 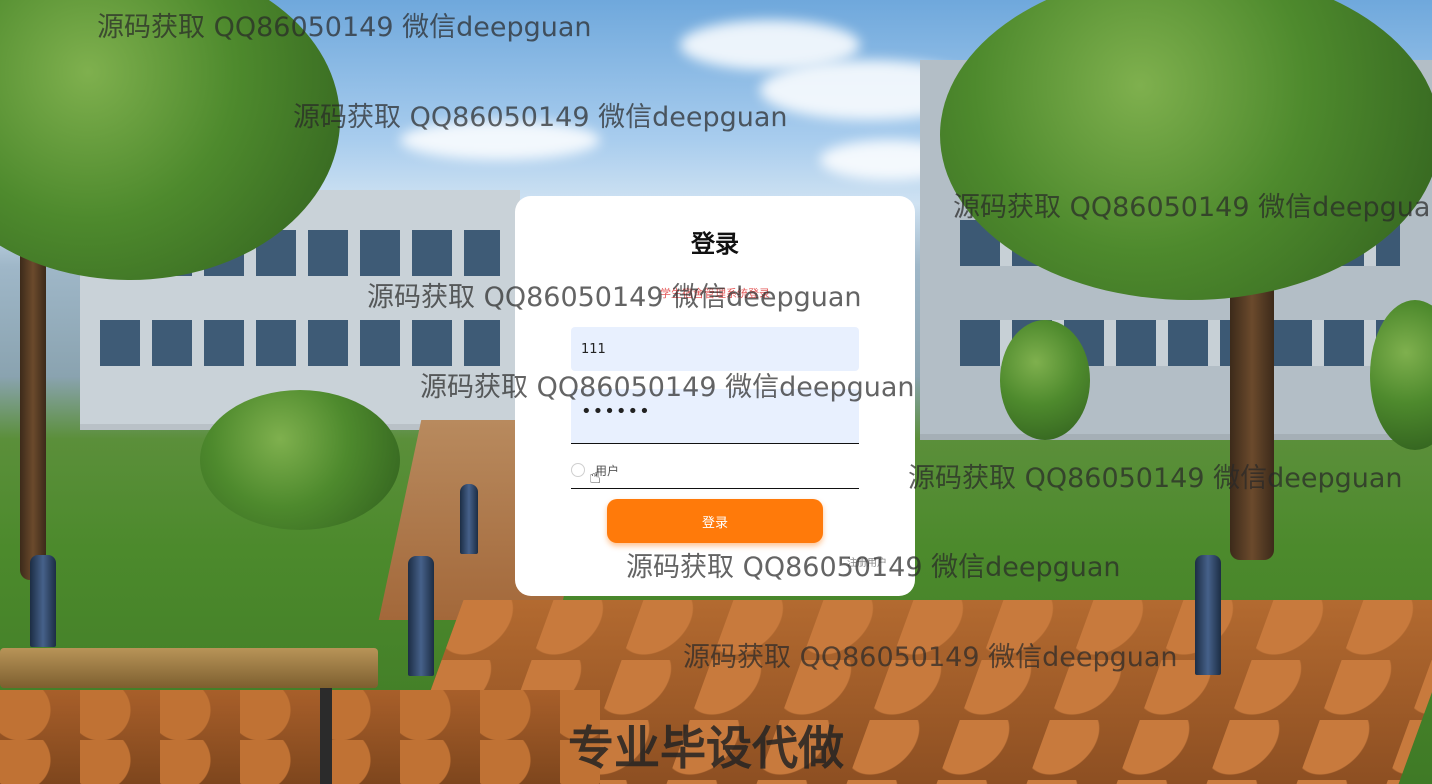 What do you see at coordinates (715, 470) in the screenshot?
I see `role-selector: 用户` at bounding box center [715, 470].